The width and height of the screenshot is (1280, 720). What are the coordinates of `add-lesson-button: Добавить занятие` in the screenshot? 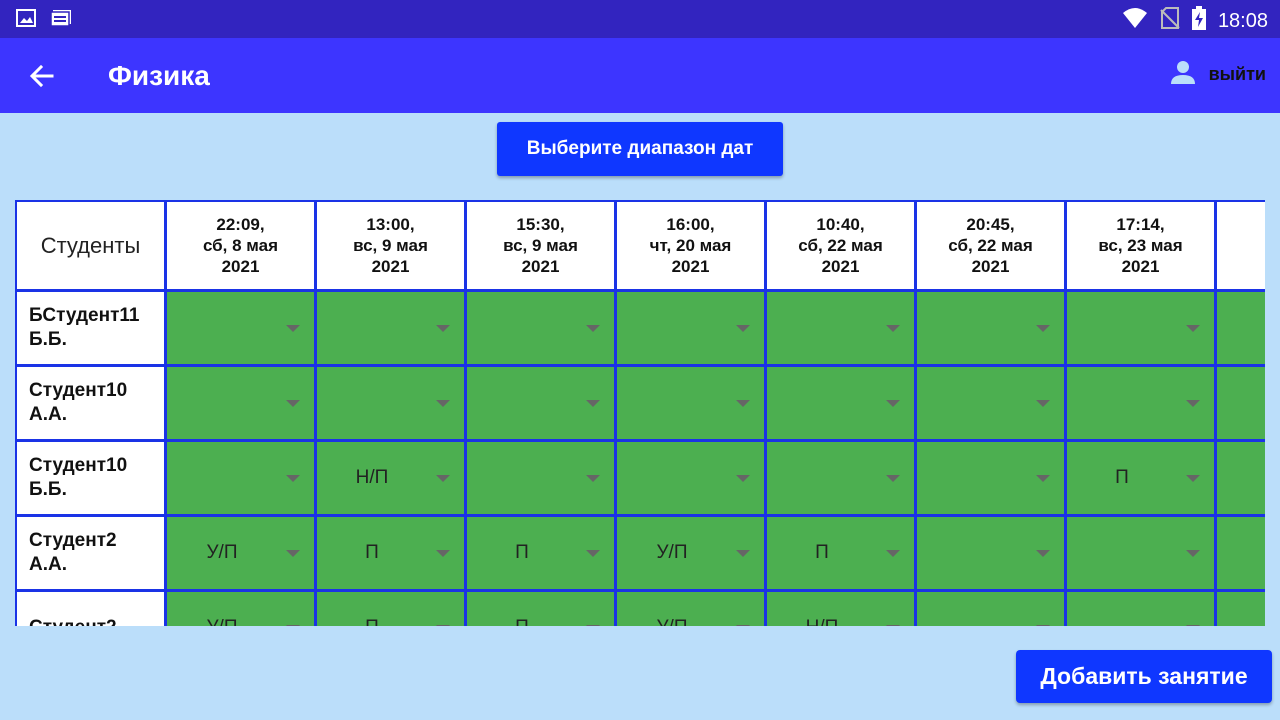 It's located at (1144, 676).